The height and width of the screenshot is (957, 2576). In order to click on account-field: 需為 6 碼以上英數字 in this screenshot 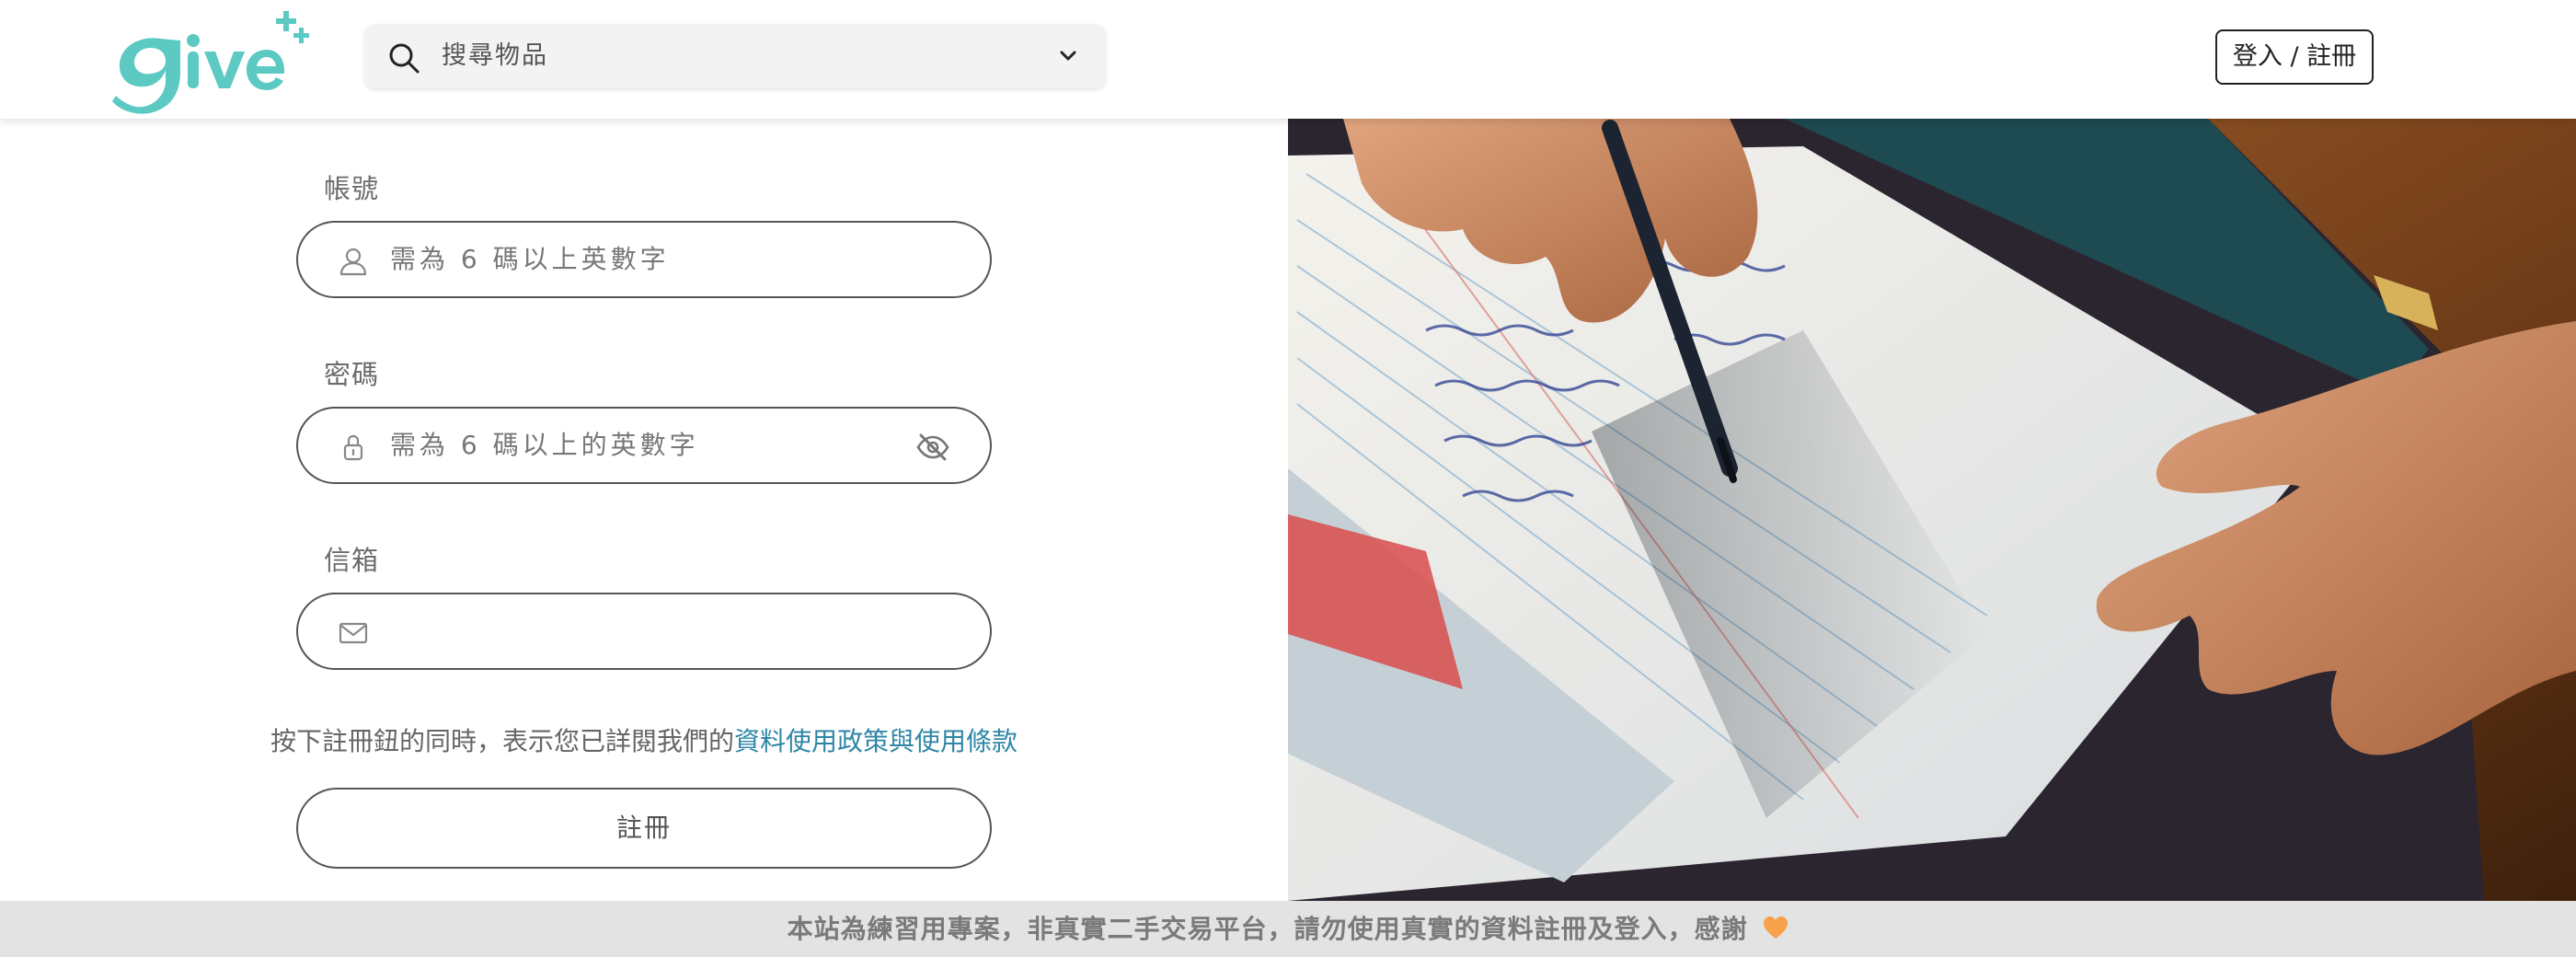, I will do `click(644, 259)`.